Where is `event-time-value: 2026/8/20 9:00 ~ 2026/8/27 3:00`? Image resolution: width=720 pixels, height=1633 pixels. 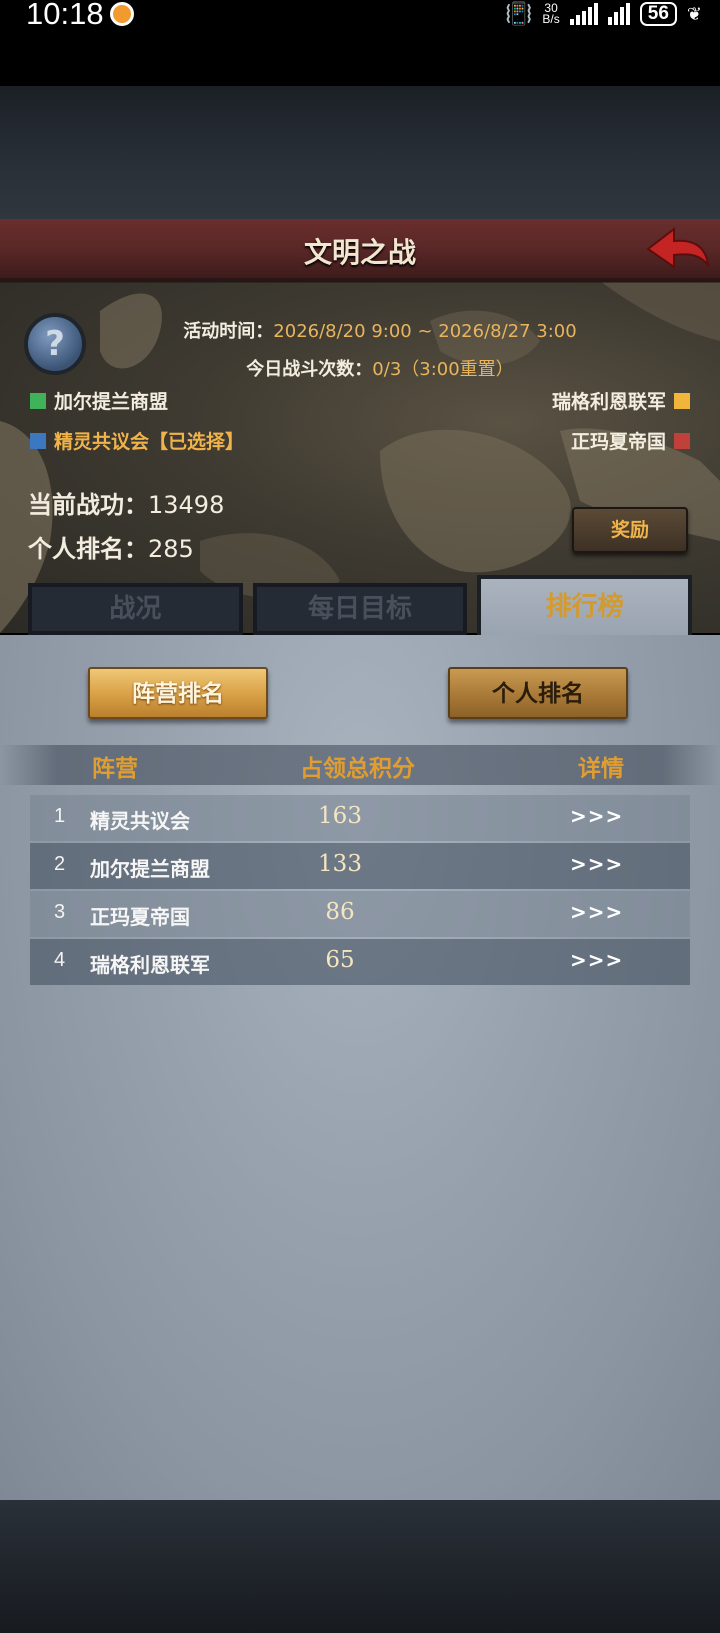
event-time-value: 2026/8/20 9:00 ~ 2026/8/27 3:00 is located at coordinates (425, 331).